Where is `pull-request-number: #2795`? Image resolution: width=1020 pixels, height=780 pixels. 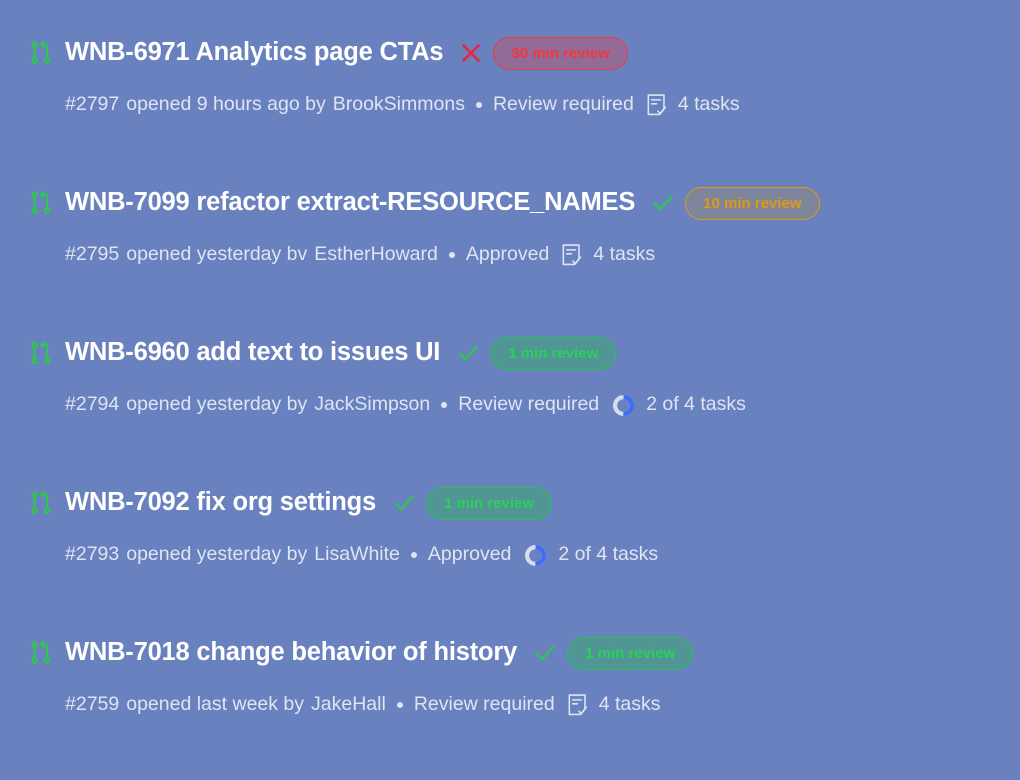 pull-request-number: #2795 is located at coordinates (92, 254).